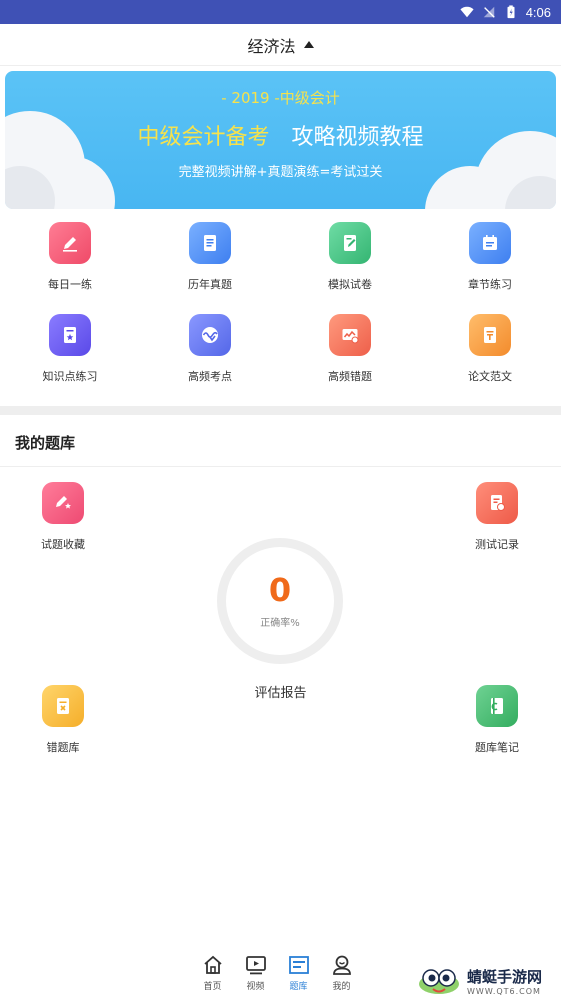 This screenshot has width=561, height=999. I want to click on site-watermark: 蜻蜓手游网 WWW.QT6.COM, so click(488, 980).